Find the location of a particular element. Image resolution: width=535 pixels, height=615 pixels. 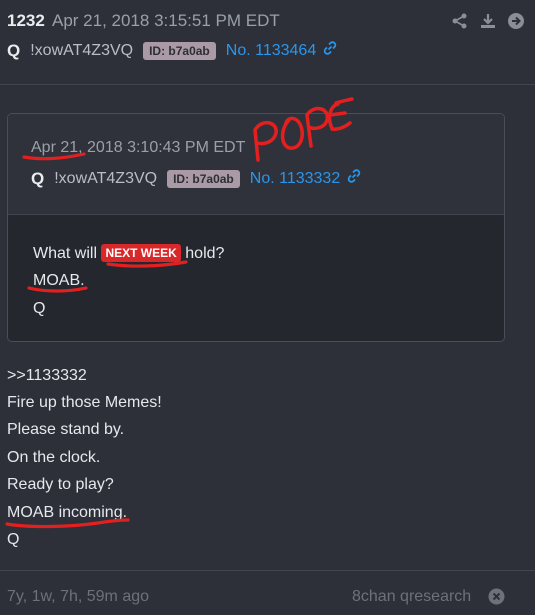

body-line: Please stand by. is located at coordinates (66, 429).